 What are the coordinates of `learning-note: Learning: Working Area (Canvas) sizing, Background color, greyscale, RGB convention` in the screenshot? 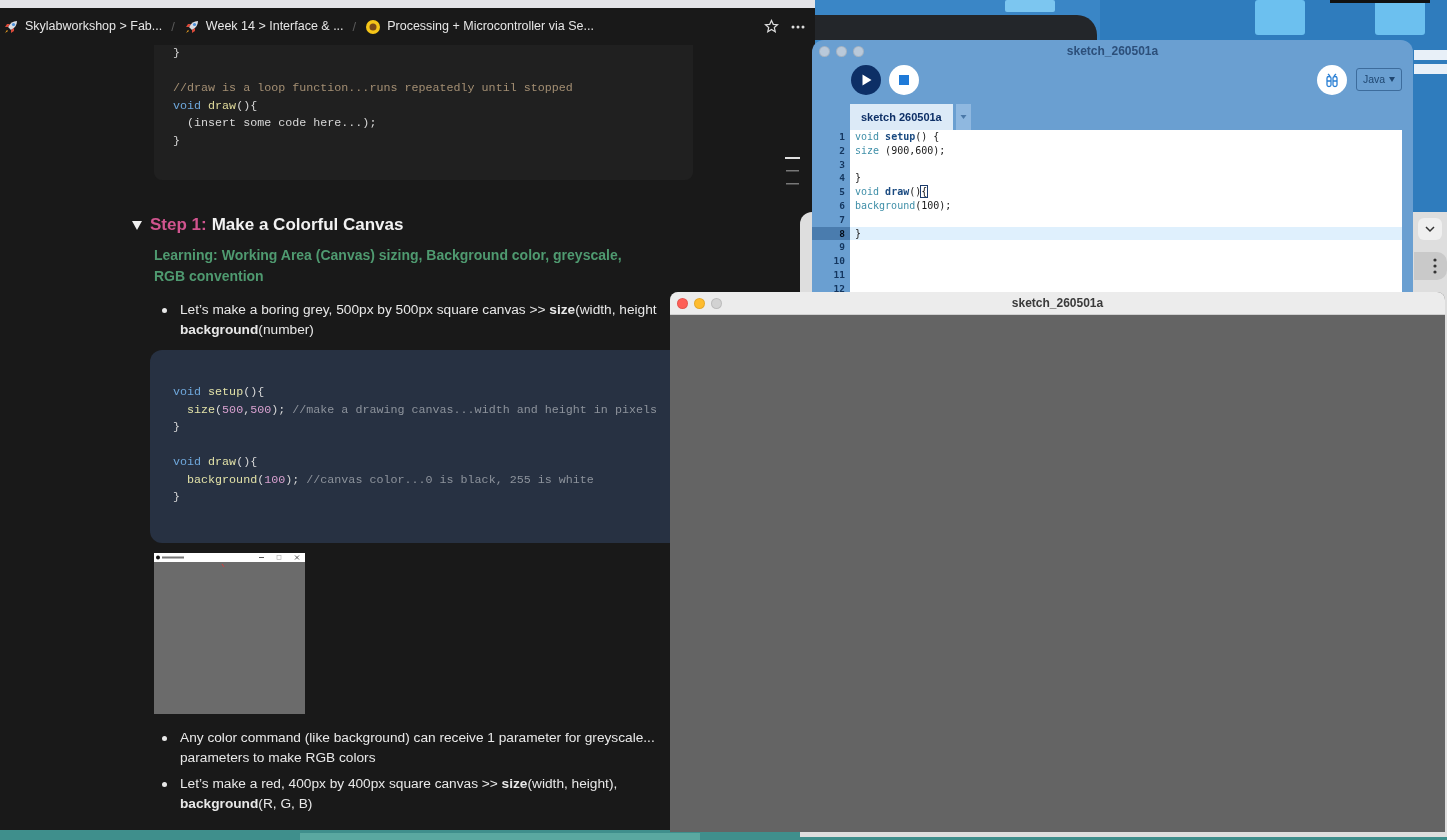 It's located at (388, 266).